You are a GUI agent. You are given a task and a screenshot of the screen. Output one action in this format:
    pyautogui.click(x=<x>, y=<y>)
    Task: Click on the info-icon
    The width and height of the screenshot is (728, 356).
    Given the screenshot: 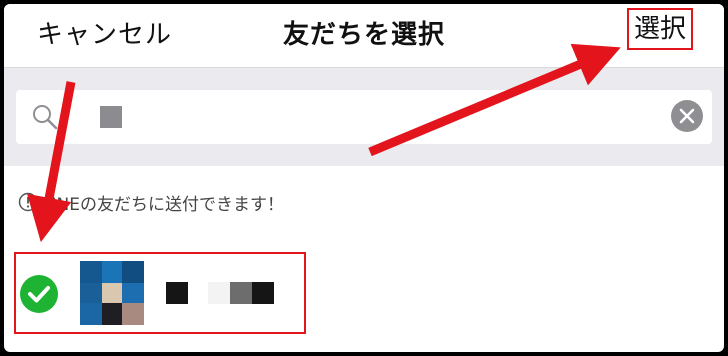 What is the action you would take?
    pyautogui.click(x=28, y=202)
    